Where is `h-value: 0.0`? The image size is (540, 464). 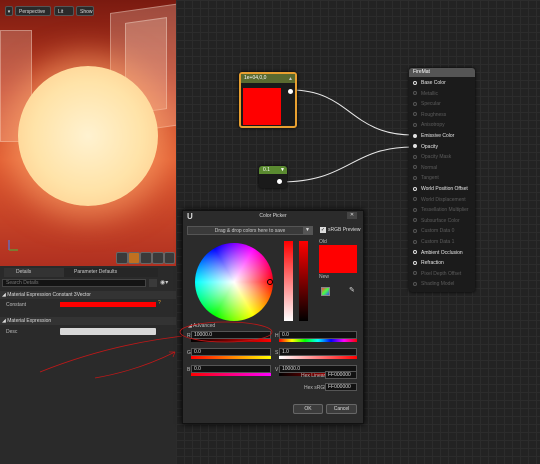 h-value: 0.0 is located at coordinates (285, 335).